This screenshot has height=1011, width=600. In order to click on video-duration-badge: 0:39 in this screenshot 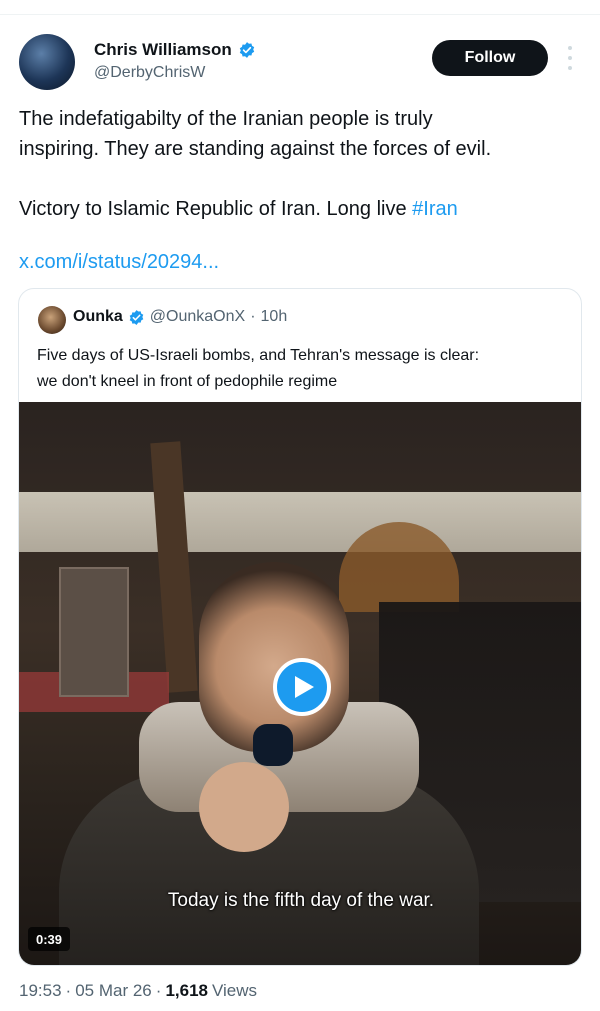, I will do `click(49, 939)`.